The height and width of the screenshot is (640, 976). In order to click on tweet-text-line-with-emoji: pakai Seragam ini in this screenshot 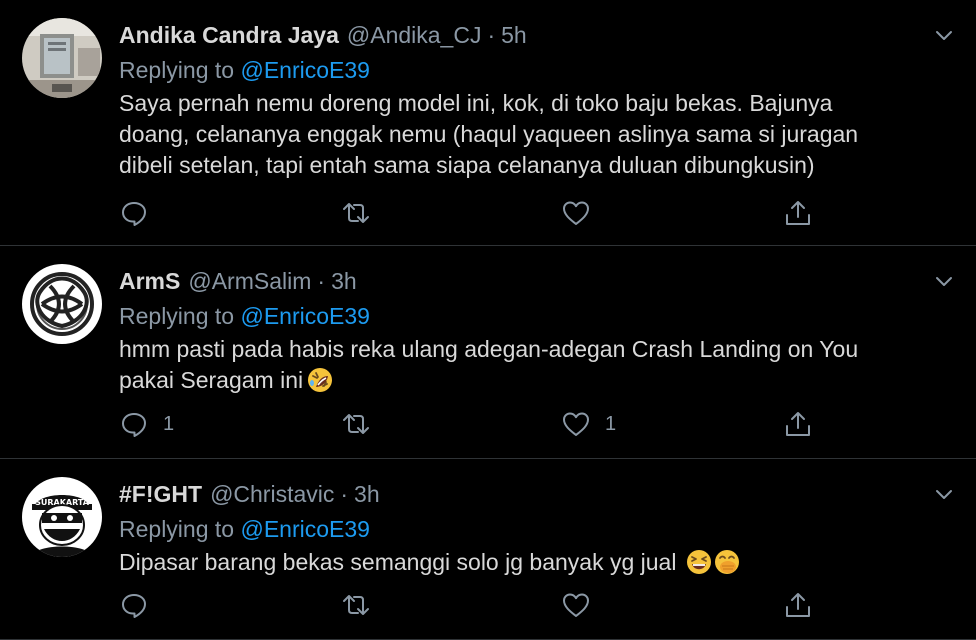, I will do `click(537, 383)`.